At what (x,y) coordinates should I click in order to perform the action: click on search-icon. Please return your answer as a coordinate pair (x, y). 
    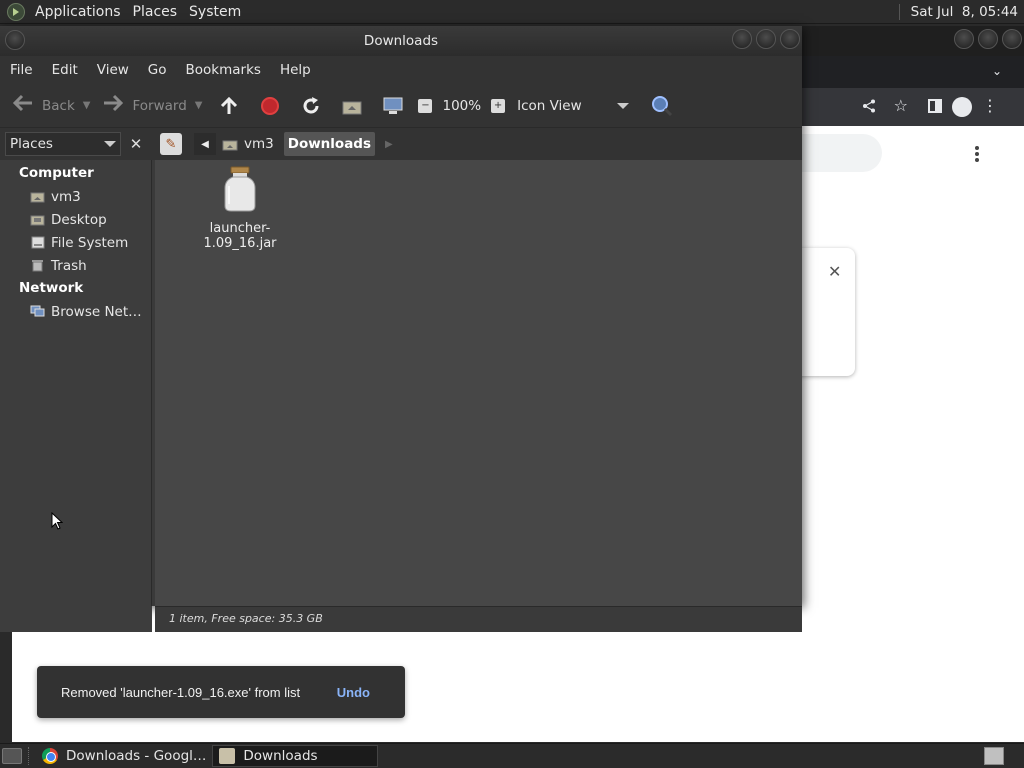
    Looking at the image, I should click on (662, 106).